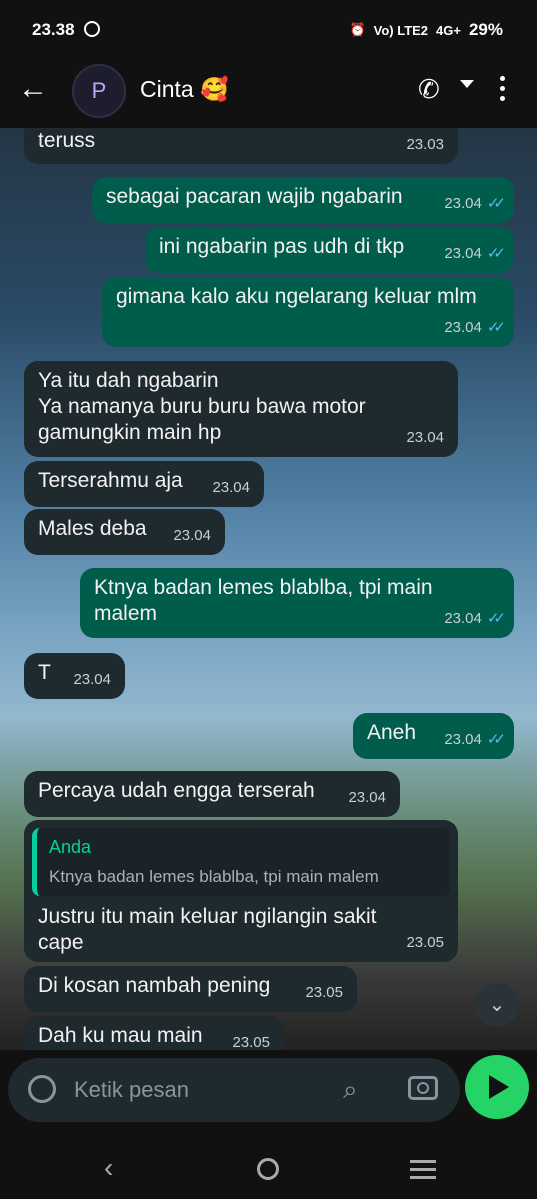 The height and width of the screenshot is (1199, 537). I want to click on message-text: Di kosan nambah pening, so click(154, 985).